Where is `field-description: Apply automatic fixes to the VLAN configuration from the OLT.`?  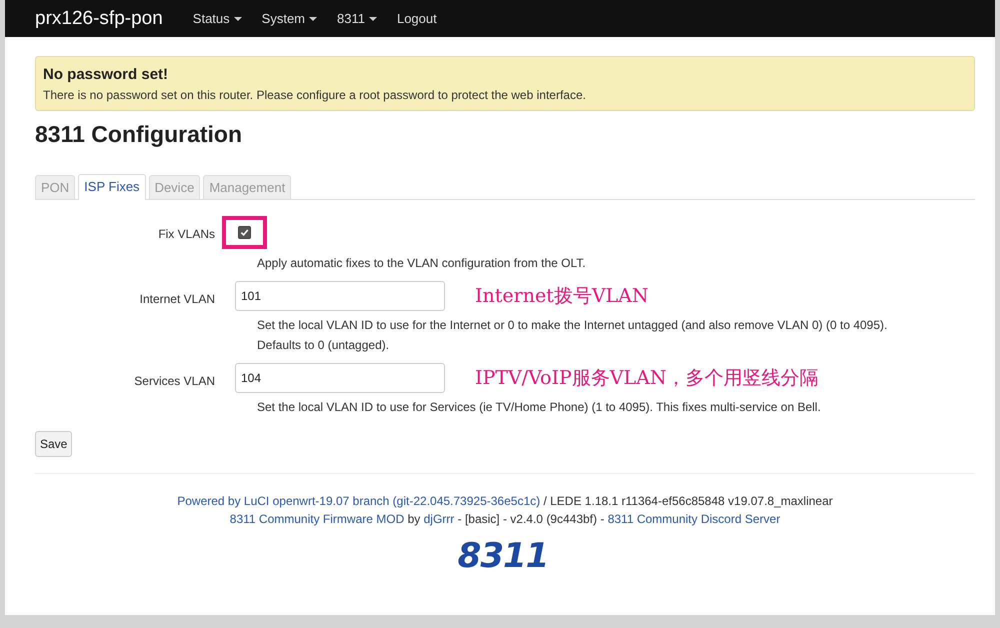
field-description: Apply automatic fixes to the VLAN configuration from the OLT. is located at coordinates (421, 263).